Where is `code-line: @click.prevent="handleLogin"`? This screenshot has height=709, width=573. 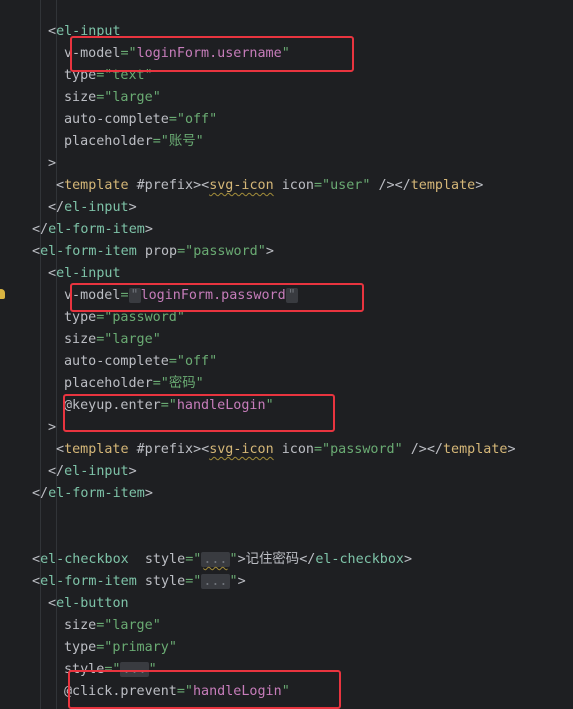 code-line: @click.prevent="handleLogin" is located at coordinates (286, 692).